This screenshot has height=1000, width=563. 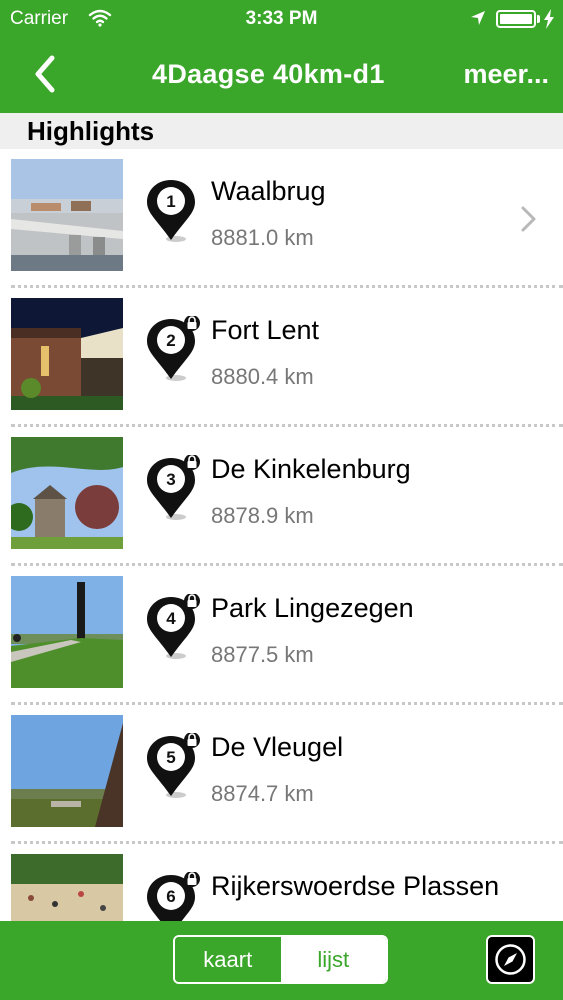 What do you see at coordinates (277, 747) in the screenshot?
I see `highlight-name: De Vleugel` at bounding box center [277, 747].